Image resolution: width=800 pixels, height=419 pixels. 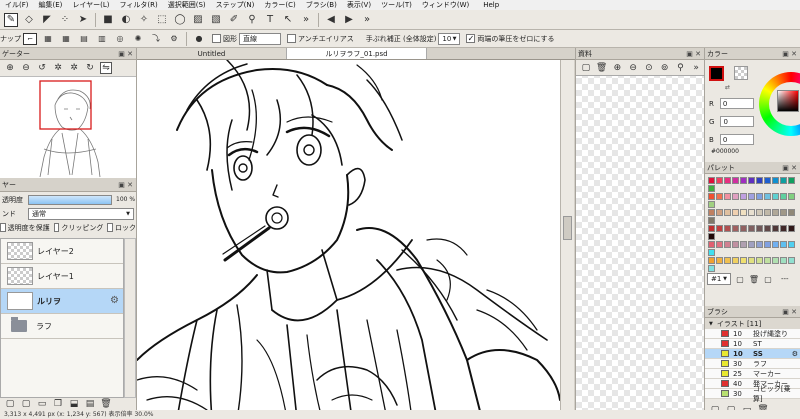 What do you see at coordinates (633, 68) in the screenshot?
I see `zoom-out-icon: ⊖` at bounding box center [633, 68].